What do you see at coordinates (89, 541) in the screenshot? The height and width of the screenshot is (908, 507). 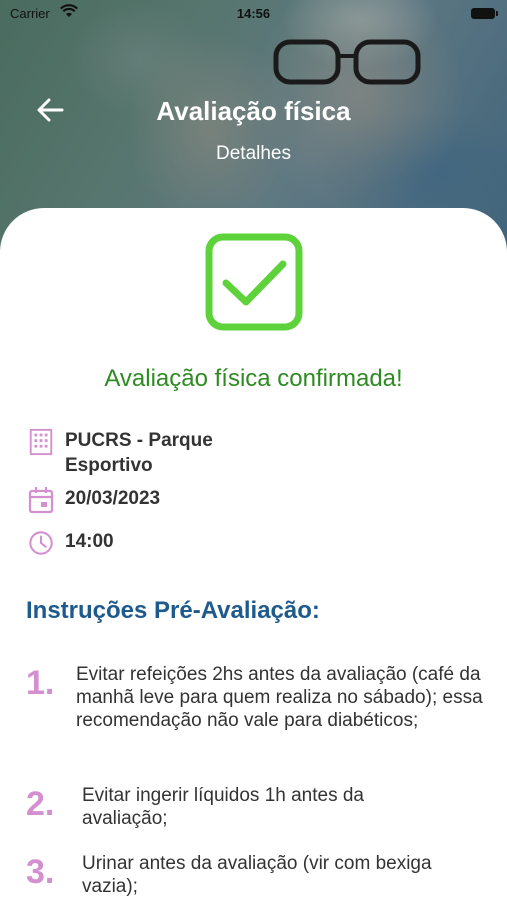 I see `time-text: 14:00` at bounding box center [89, 541].